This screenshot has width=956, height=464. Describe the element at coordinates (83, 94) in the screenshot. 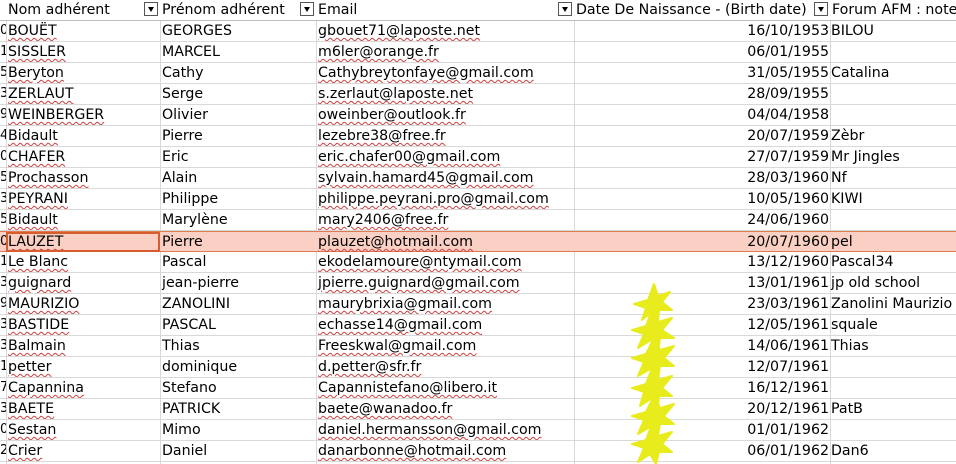

I see `cell-nom: ZERLAUT` at that location.